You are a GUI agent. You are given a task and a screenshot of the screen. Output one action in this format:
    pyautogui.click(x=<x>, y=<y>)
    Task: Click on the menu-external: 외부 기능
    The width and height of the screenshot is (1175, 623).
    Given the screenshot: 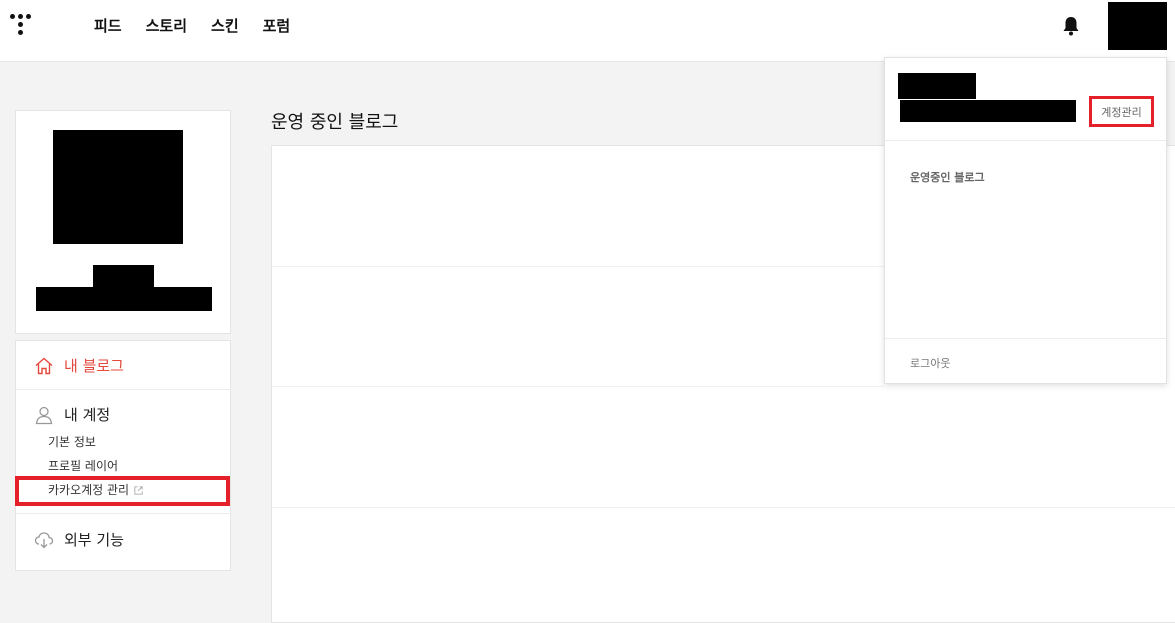 What is the action you would take?
    pyautogui.click(x=123, y=539)
    